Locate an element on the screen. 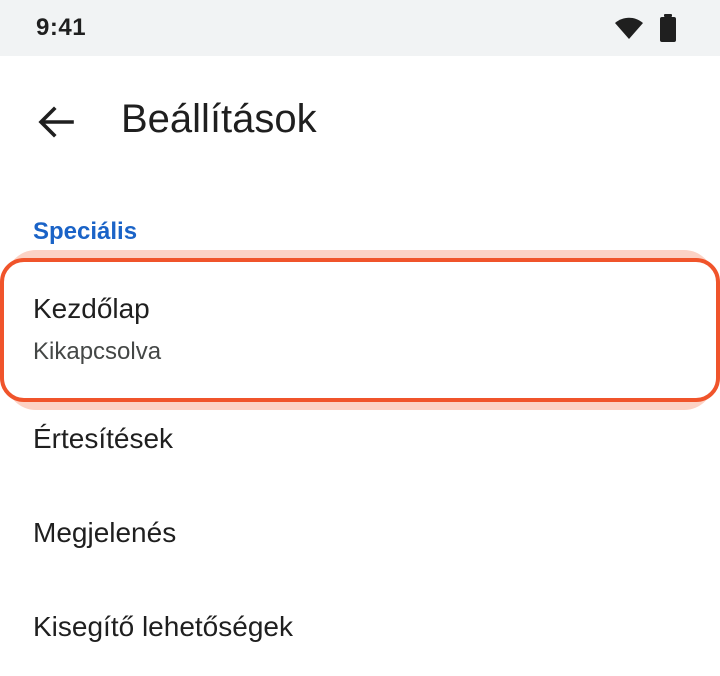 The width and height of the screenshot is (720, 676). settings-item-title: Megjelenés is located at coordinates (105, 532).